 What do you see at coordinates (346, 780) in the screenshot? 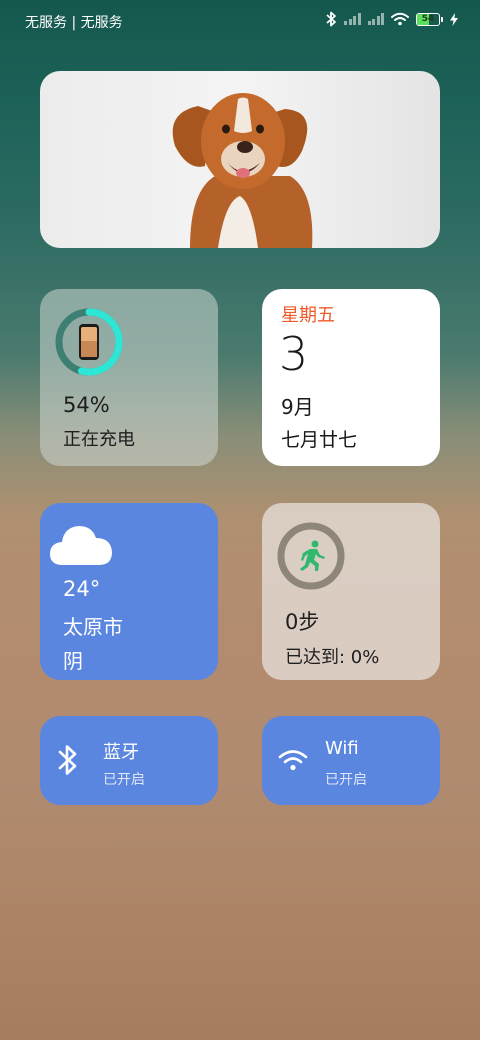
I see `wifi-state: 已开启` at bounding box center [346, 780].